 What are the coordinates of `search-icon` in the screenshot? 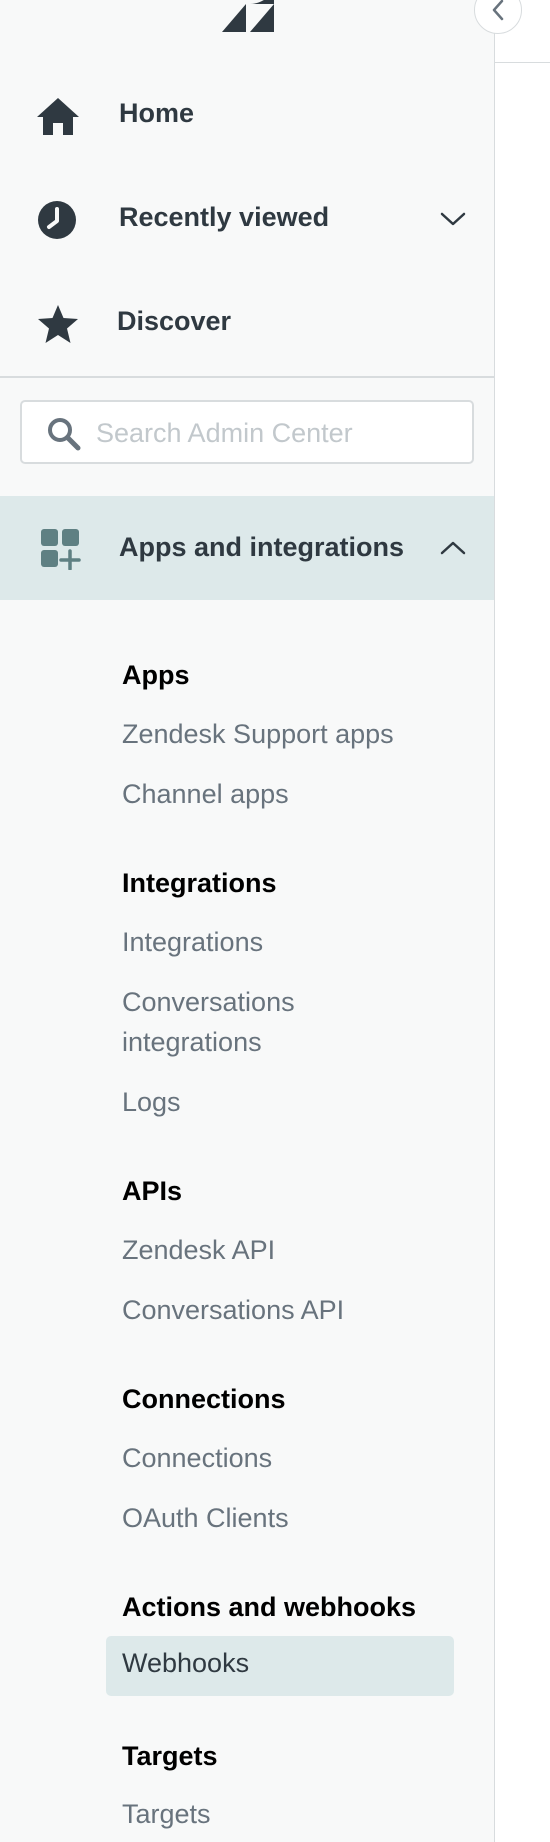 It's located at (64, 434).